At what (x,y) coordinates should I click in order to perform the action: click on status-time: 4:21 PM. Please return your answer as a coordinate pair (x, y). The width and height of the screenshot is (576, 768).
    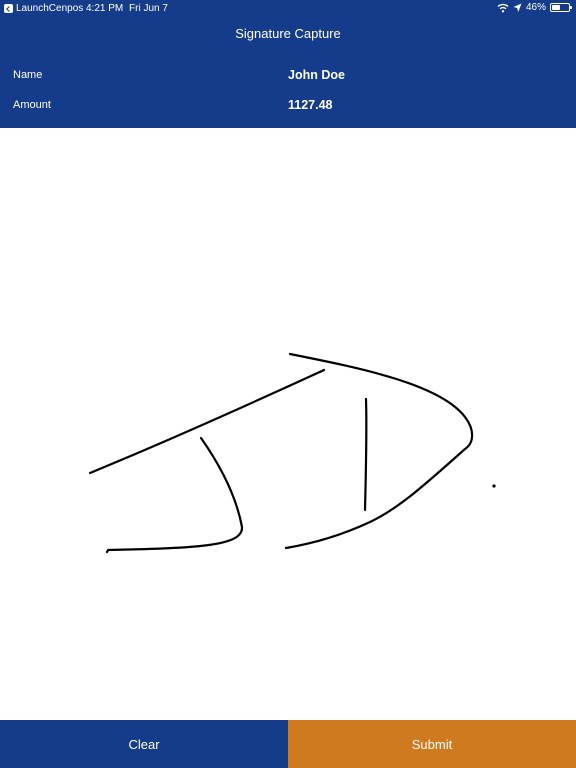
    Looking at the image, I should click on (105, 8).